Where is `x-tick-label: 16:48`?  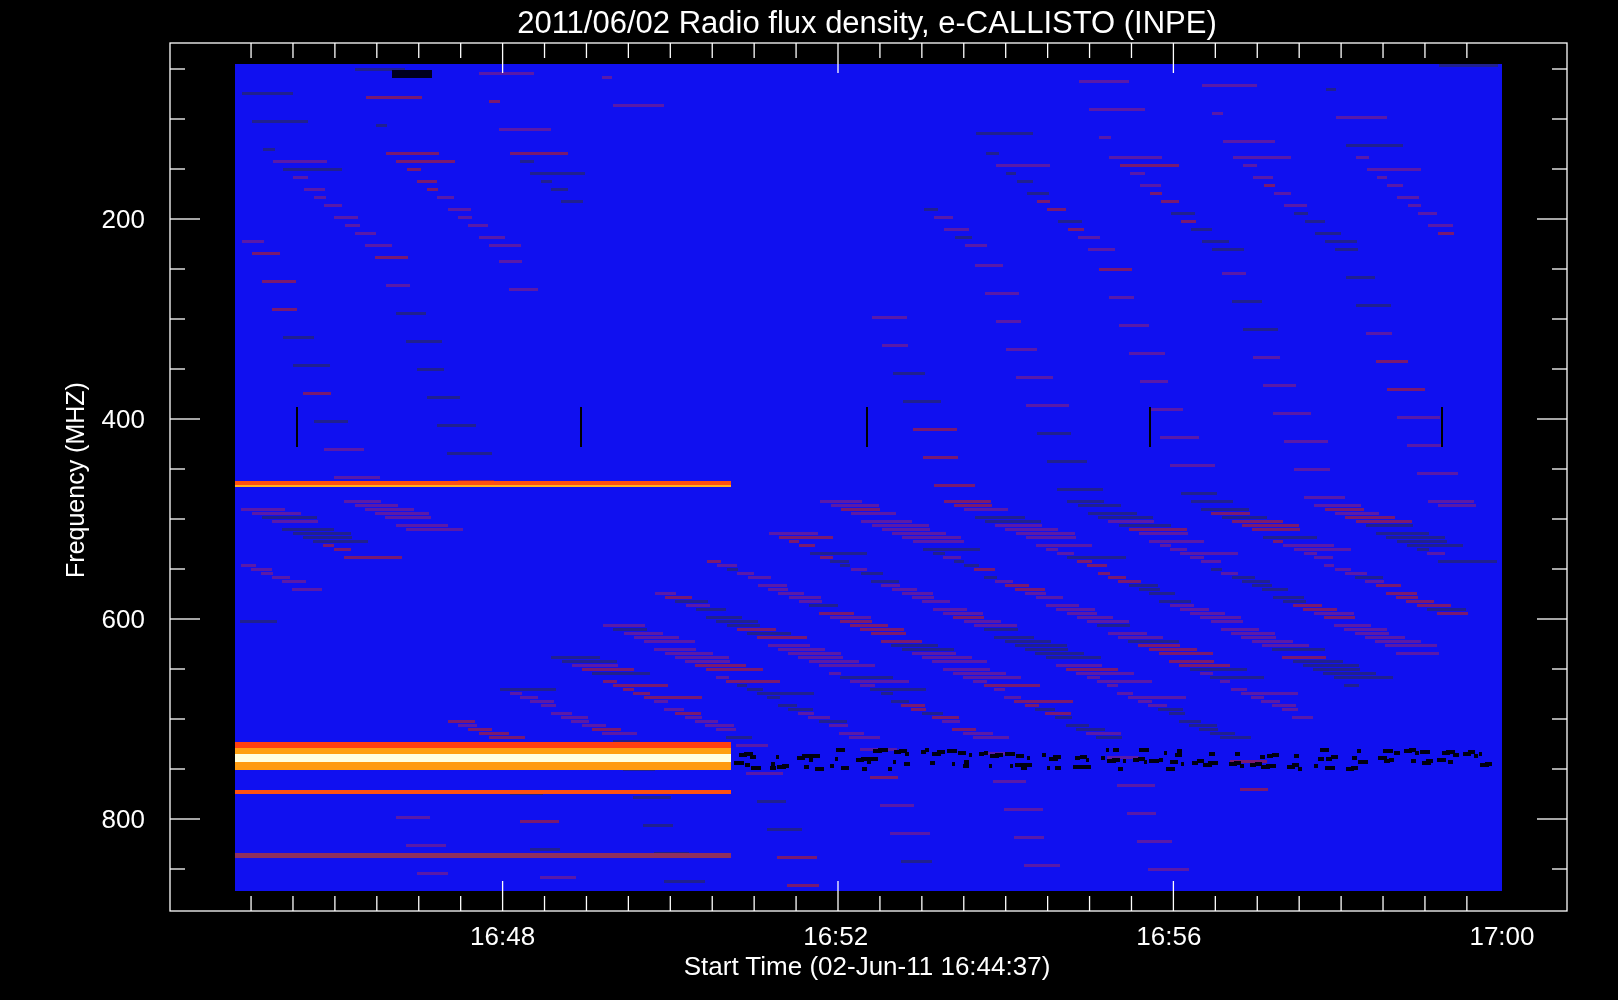
x-tick-label: 16:48 is located at coordinates (503, 936).